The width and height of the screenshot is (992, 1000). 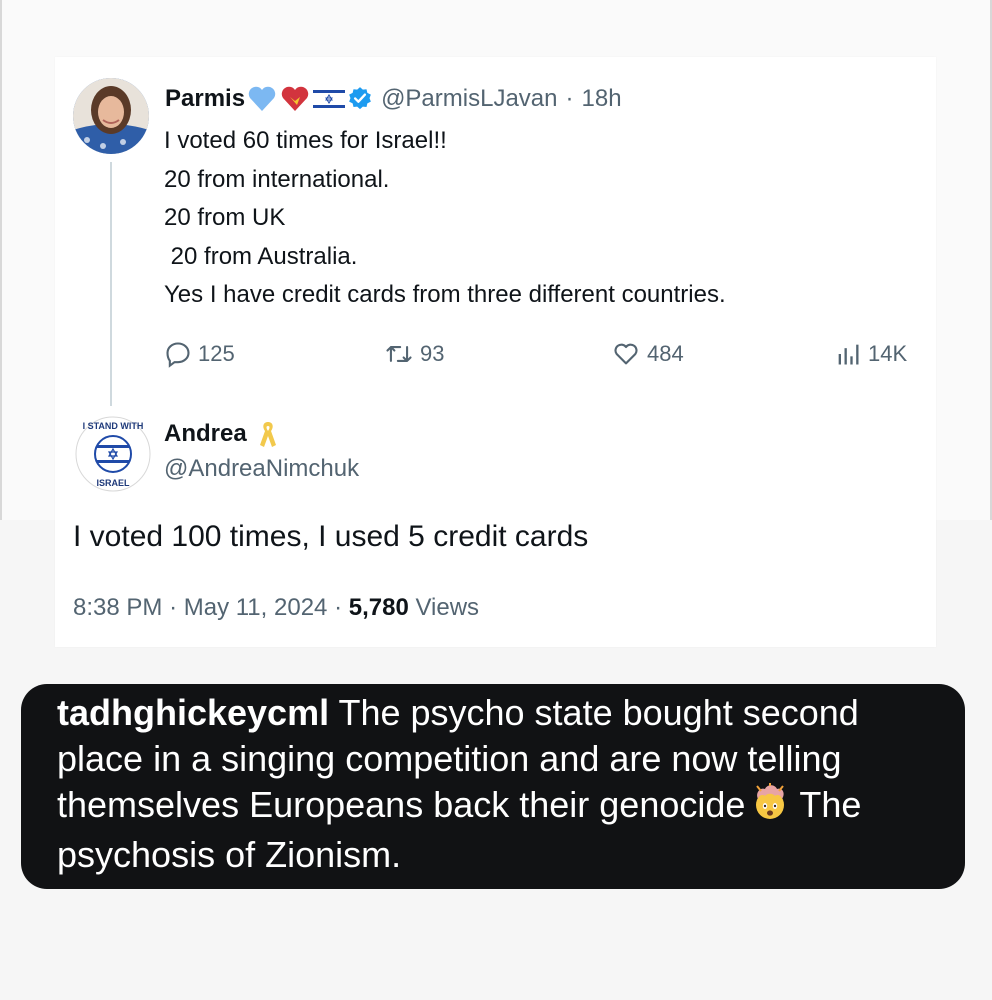 What do you see at coordinates (770, 807) in the screenshot?
I see `exploding-head-icon` at bounding box center [770, 807].